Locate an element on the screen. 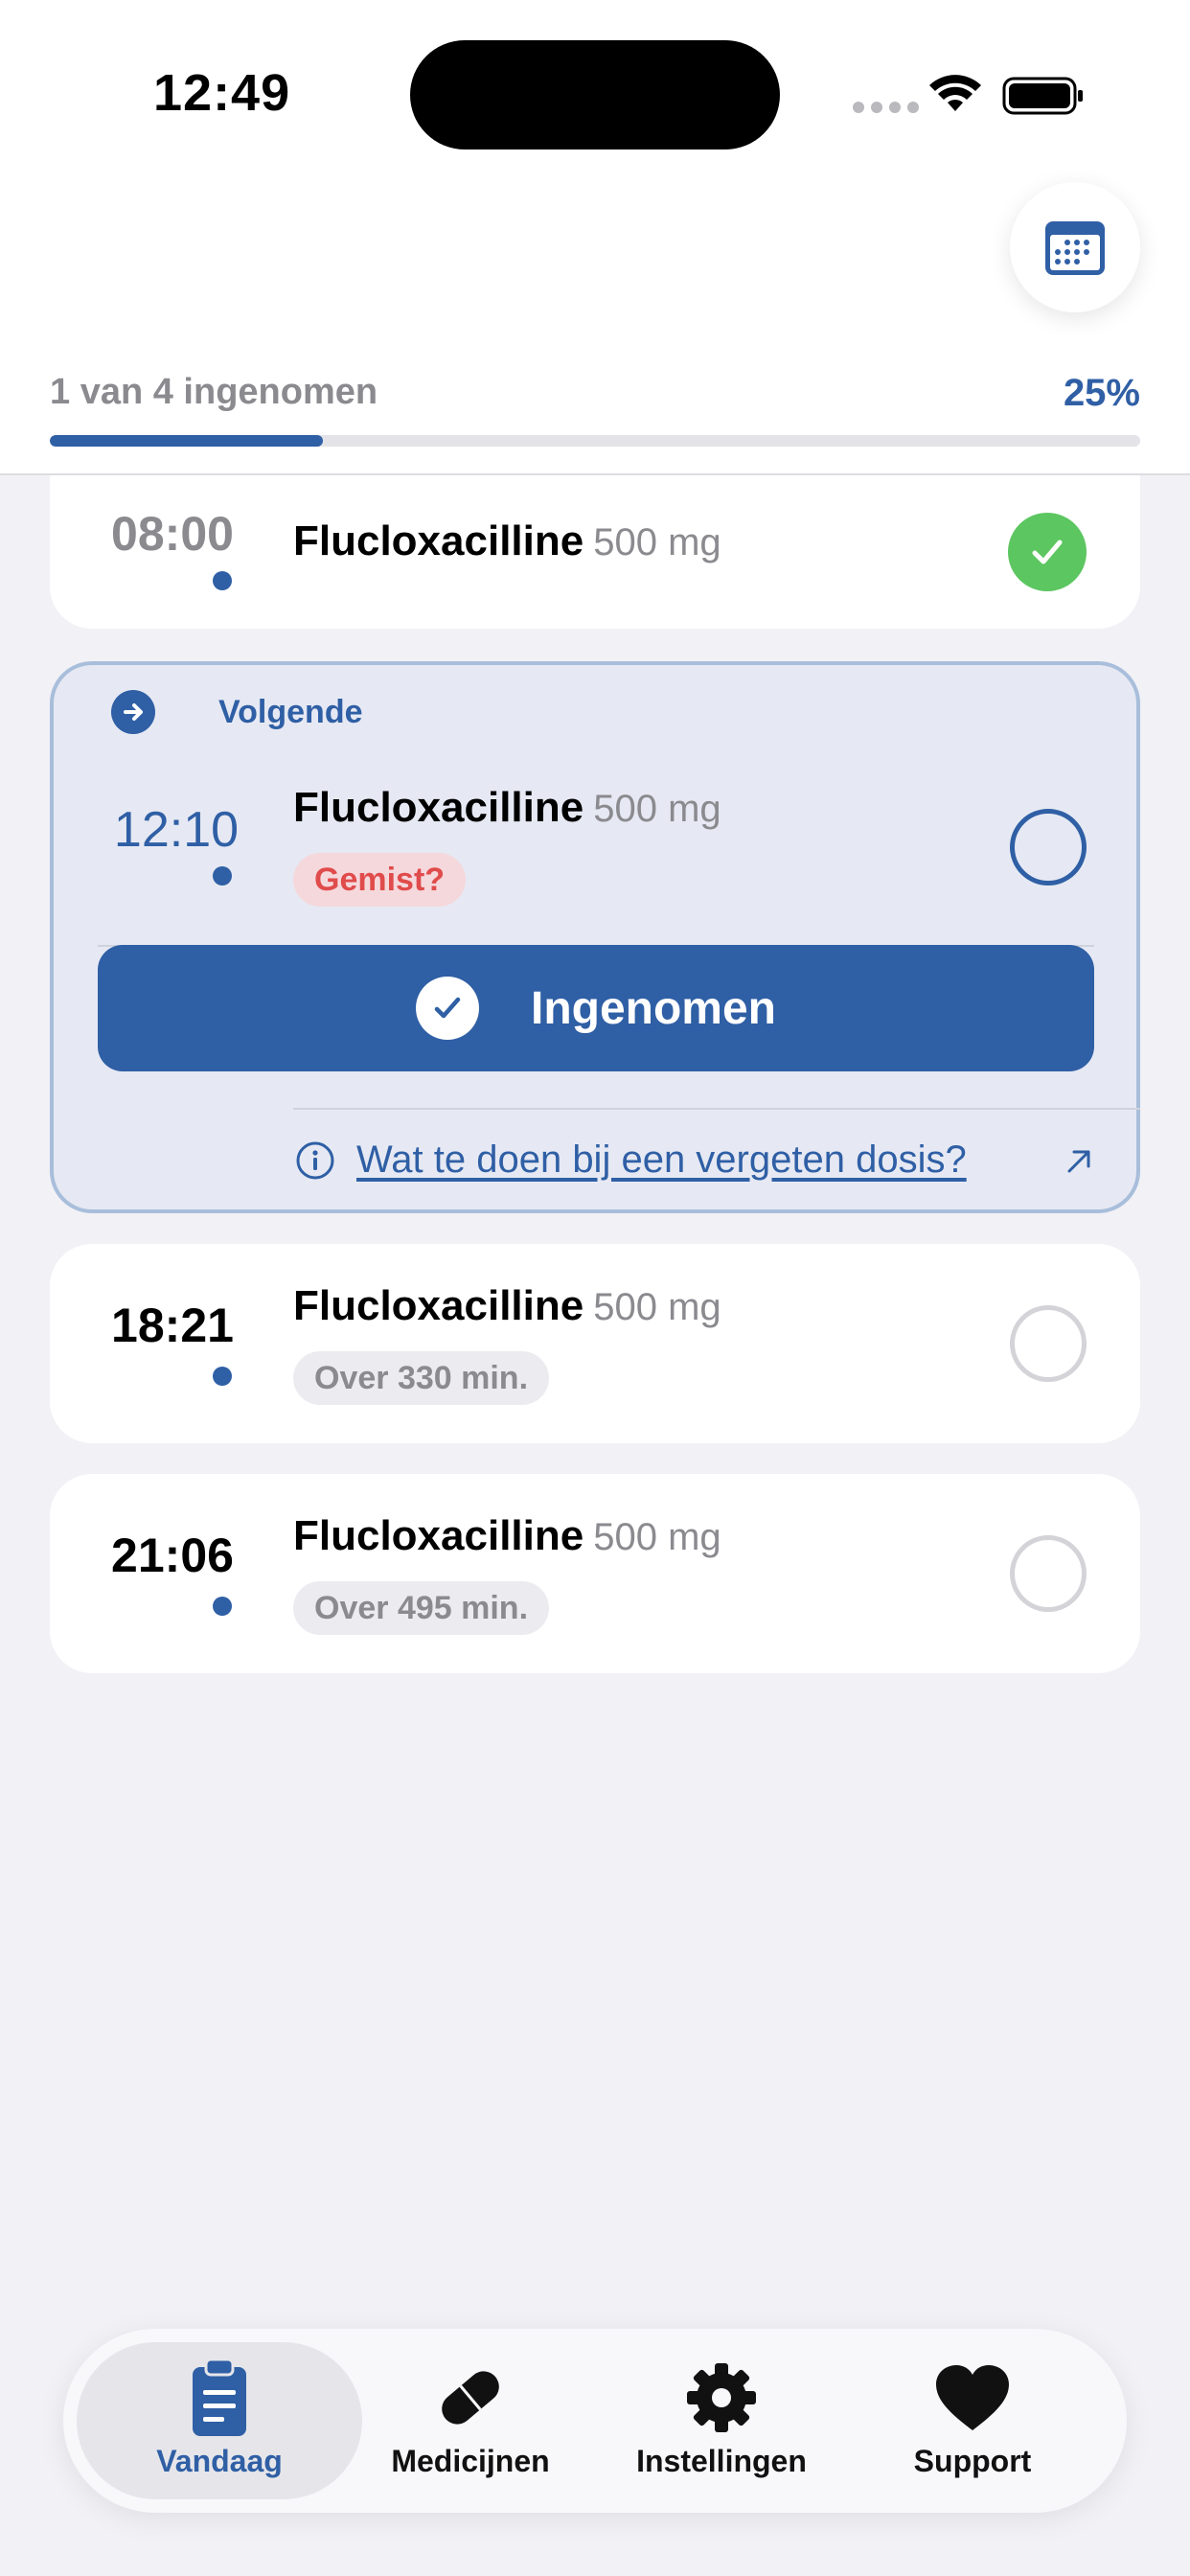  heart-icon is located at coordinates (973, 2397).